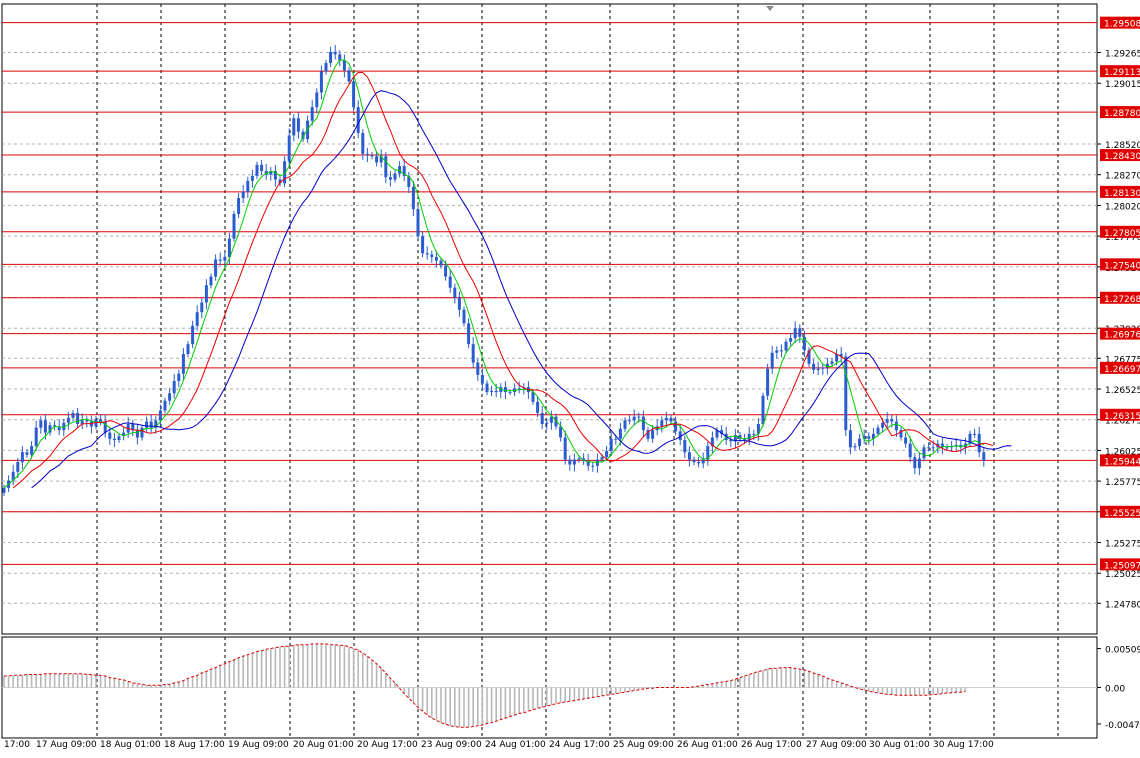 This screenshot has height=758, width=1140. I want to click on time-label: 17:00, so click(17, 745).